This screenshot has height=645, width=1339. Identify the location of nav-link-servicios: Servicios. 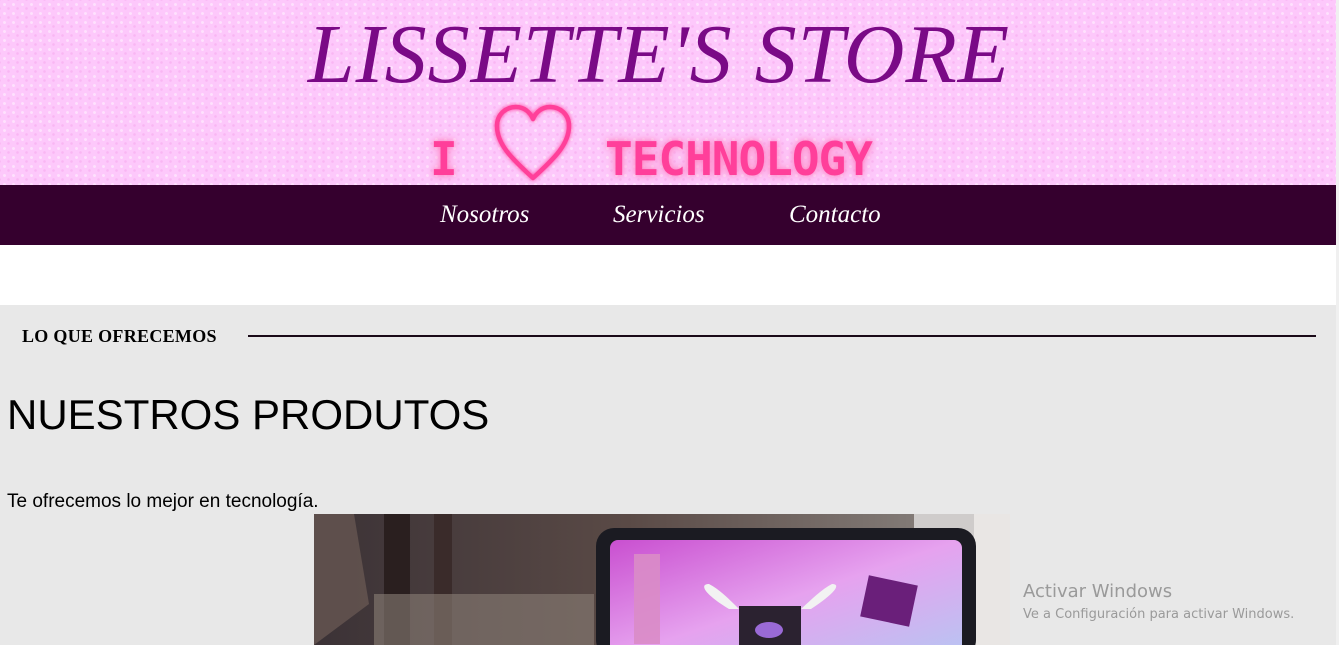
(659, 215).